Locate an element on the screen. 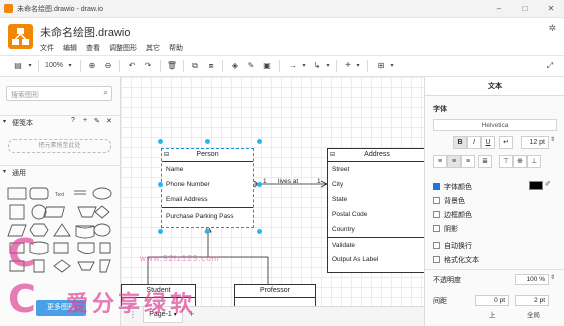 The image size is (564, 326). valign-top-icon: ⊤ is located at coordinates (506, 161).